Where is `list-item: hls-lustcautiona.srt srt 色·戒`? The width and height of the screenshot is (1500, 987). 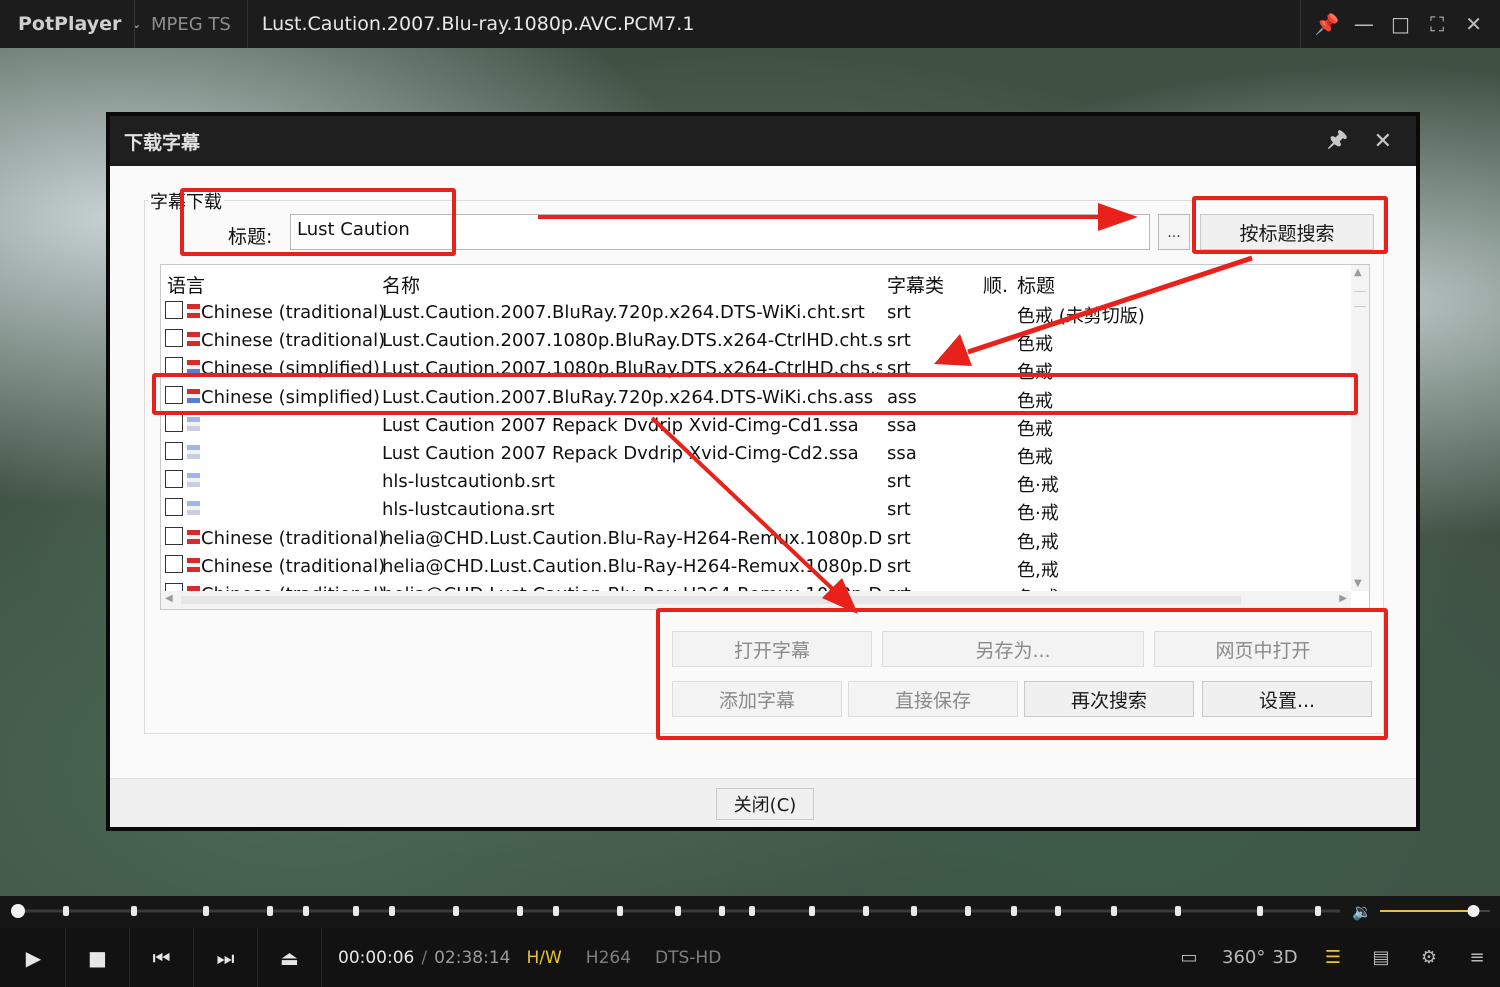 list-item: hls-lustcautiona.srt srt 色·戒 is located at coordinates (756, 509).